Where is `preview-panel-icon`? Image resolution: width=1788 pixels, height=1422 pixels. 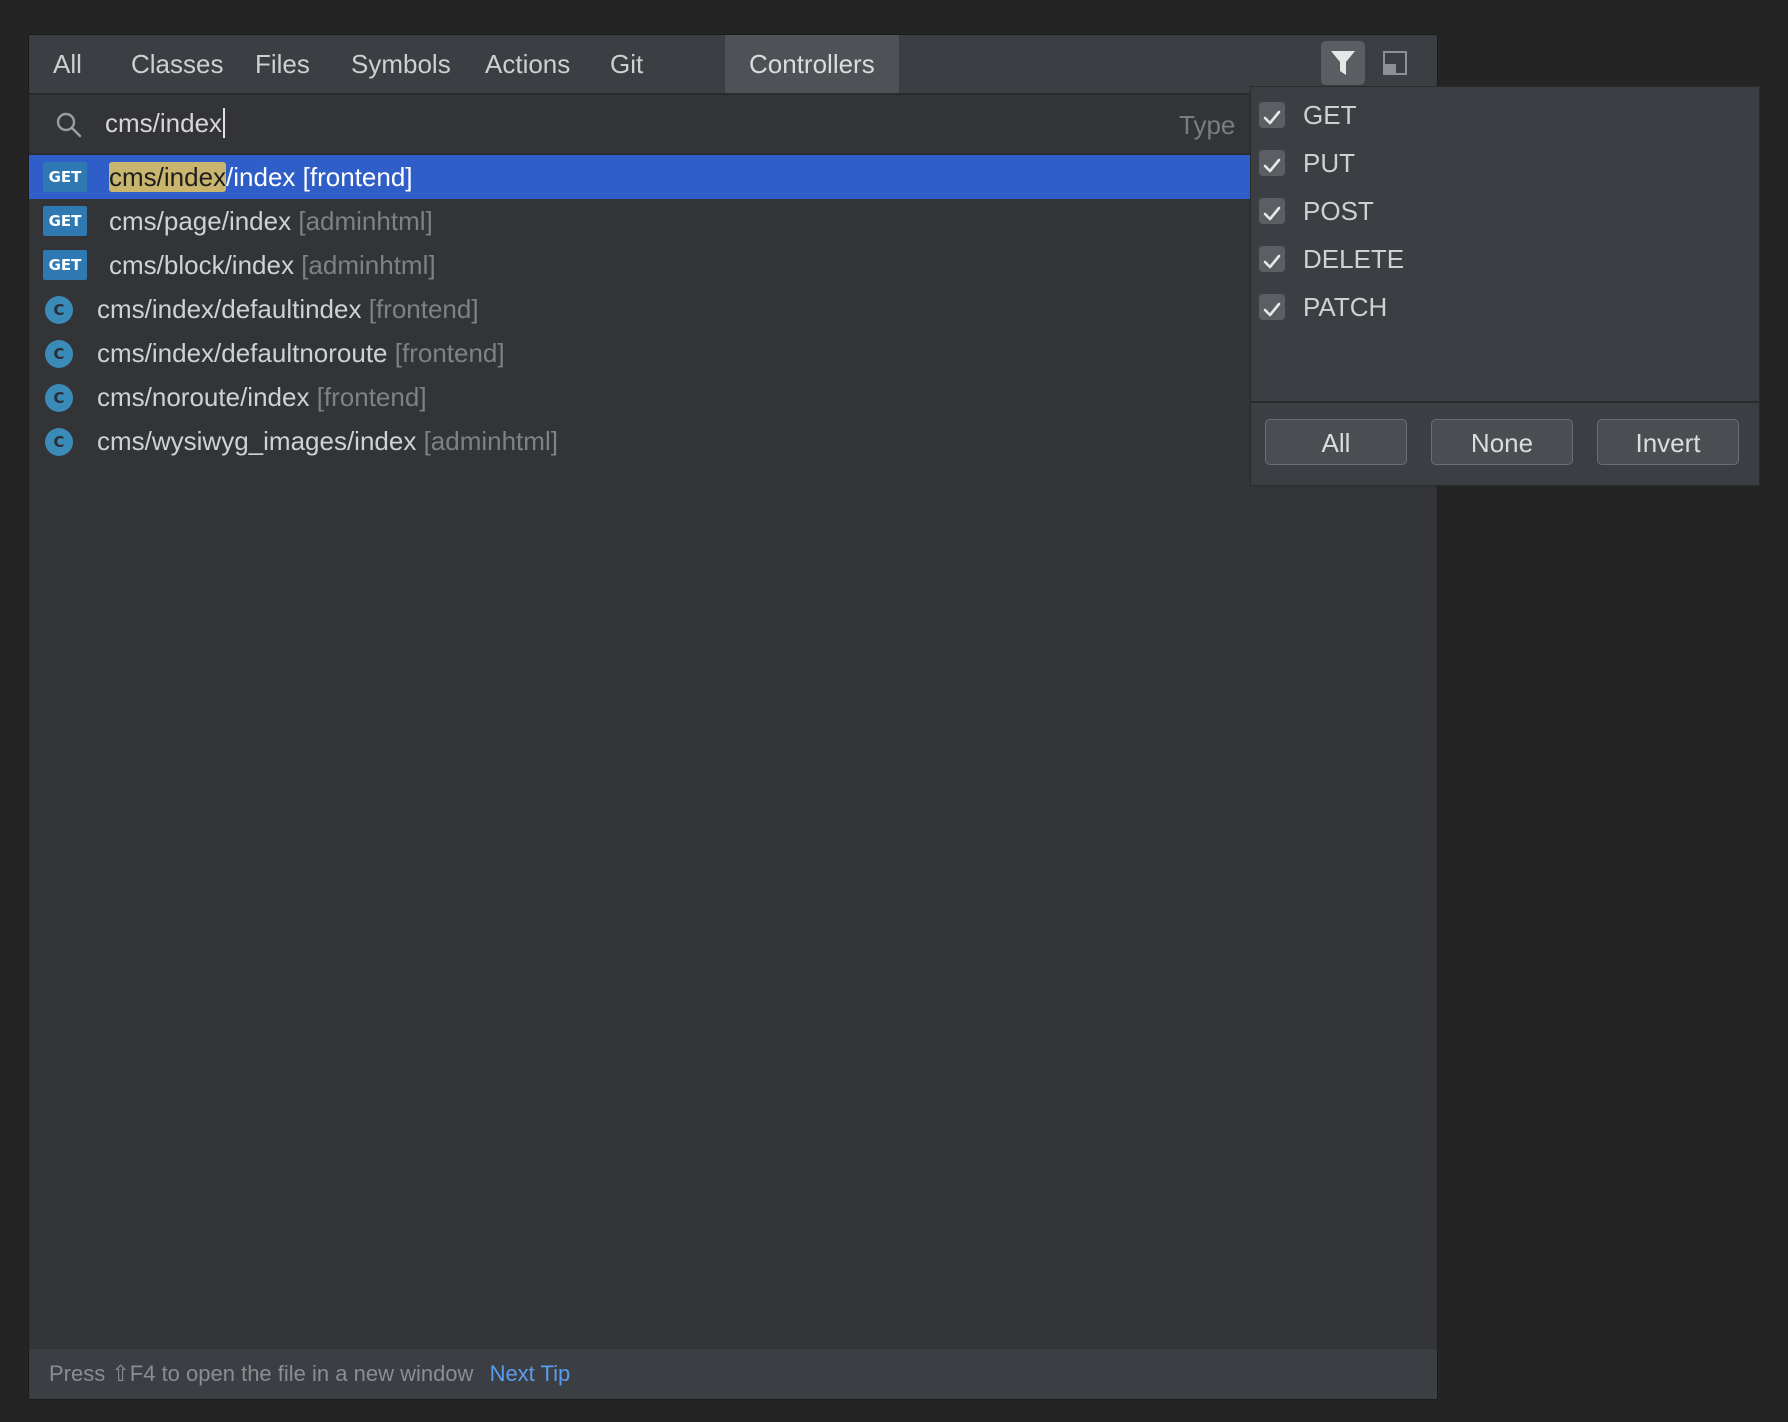 preview-panel-icon is located at coordinates (1395, 63).